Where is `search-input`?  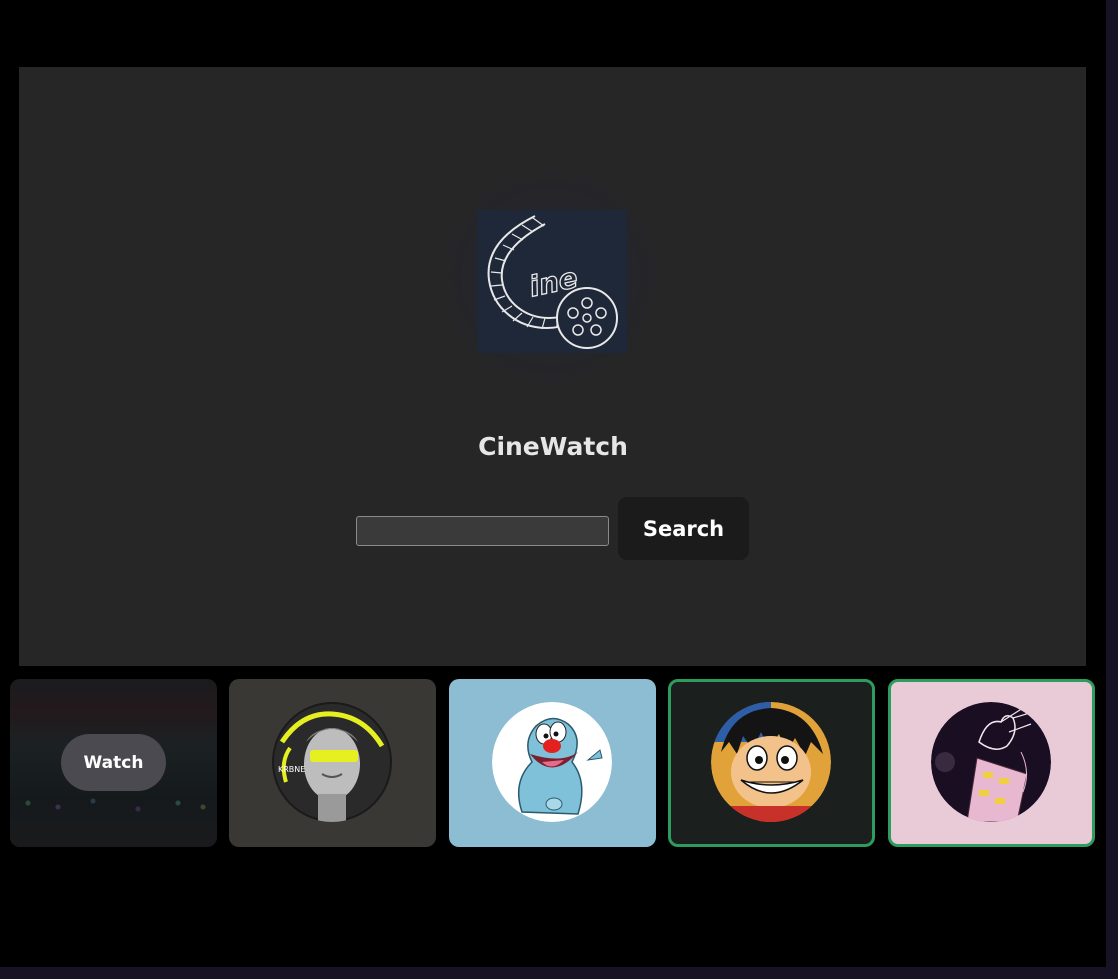
search-input is located at coordinates (482, 531).